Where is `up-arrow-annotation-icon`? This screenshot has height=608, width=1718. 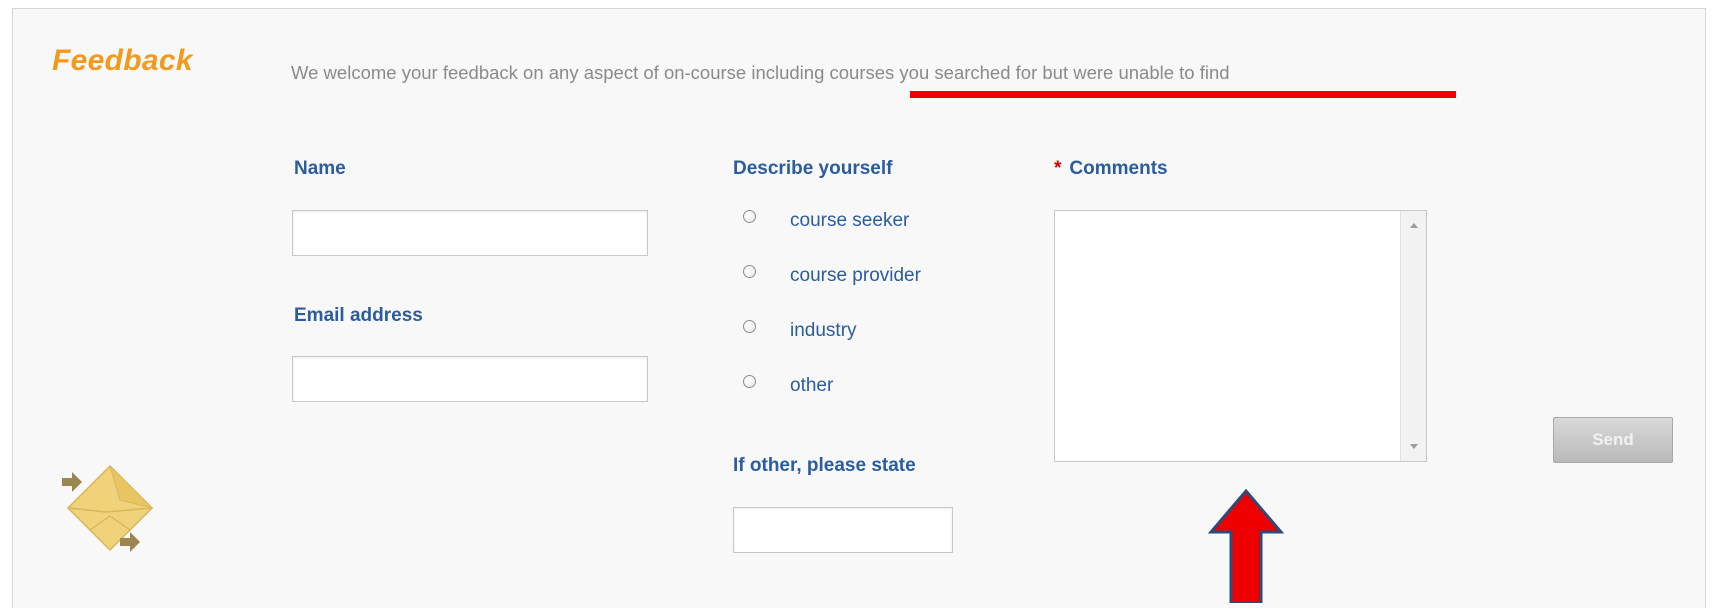
up-arrow-annotation-icon is located at coordinates (1246, 545).